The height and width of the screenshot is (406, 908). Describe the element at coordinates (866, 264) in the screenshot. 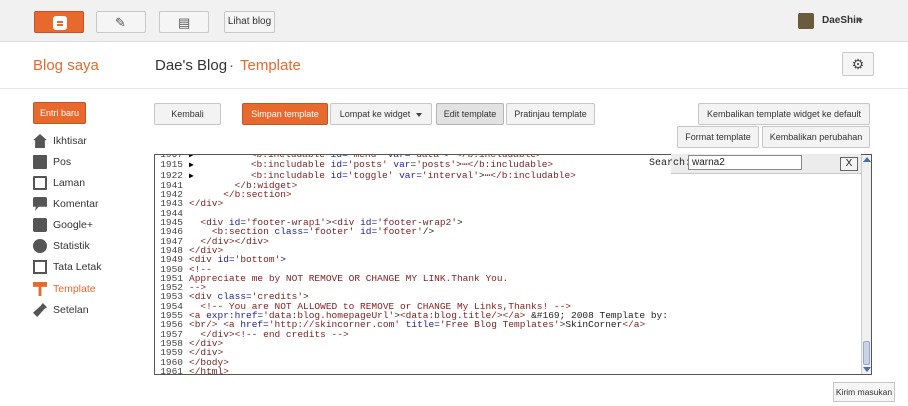

I see `editor-scrollbar` at that location.